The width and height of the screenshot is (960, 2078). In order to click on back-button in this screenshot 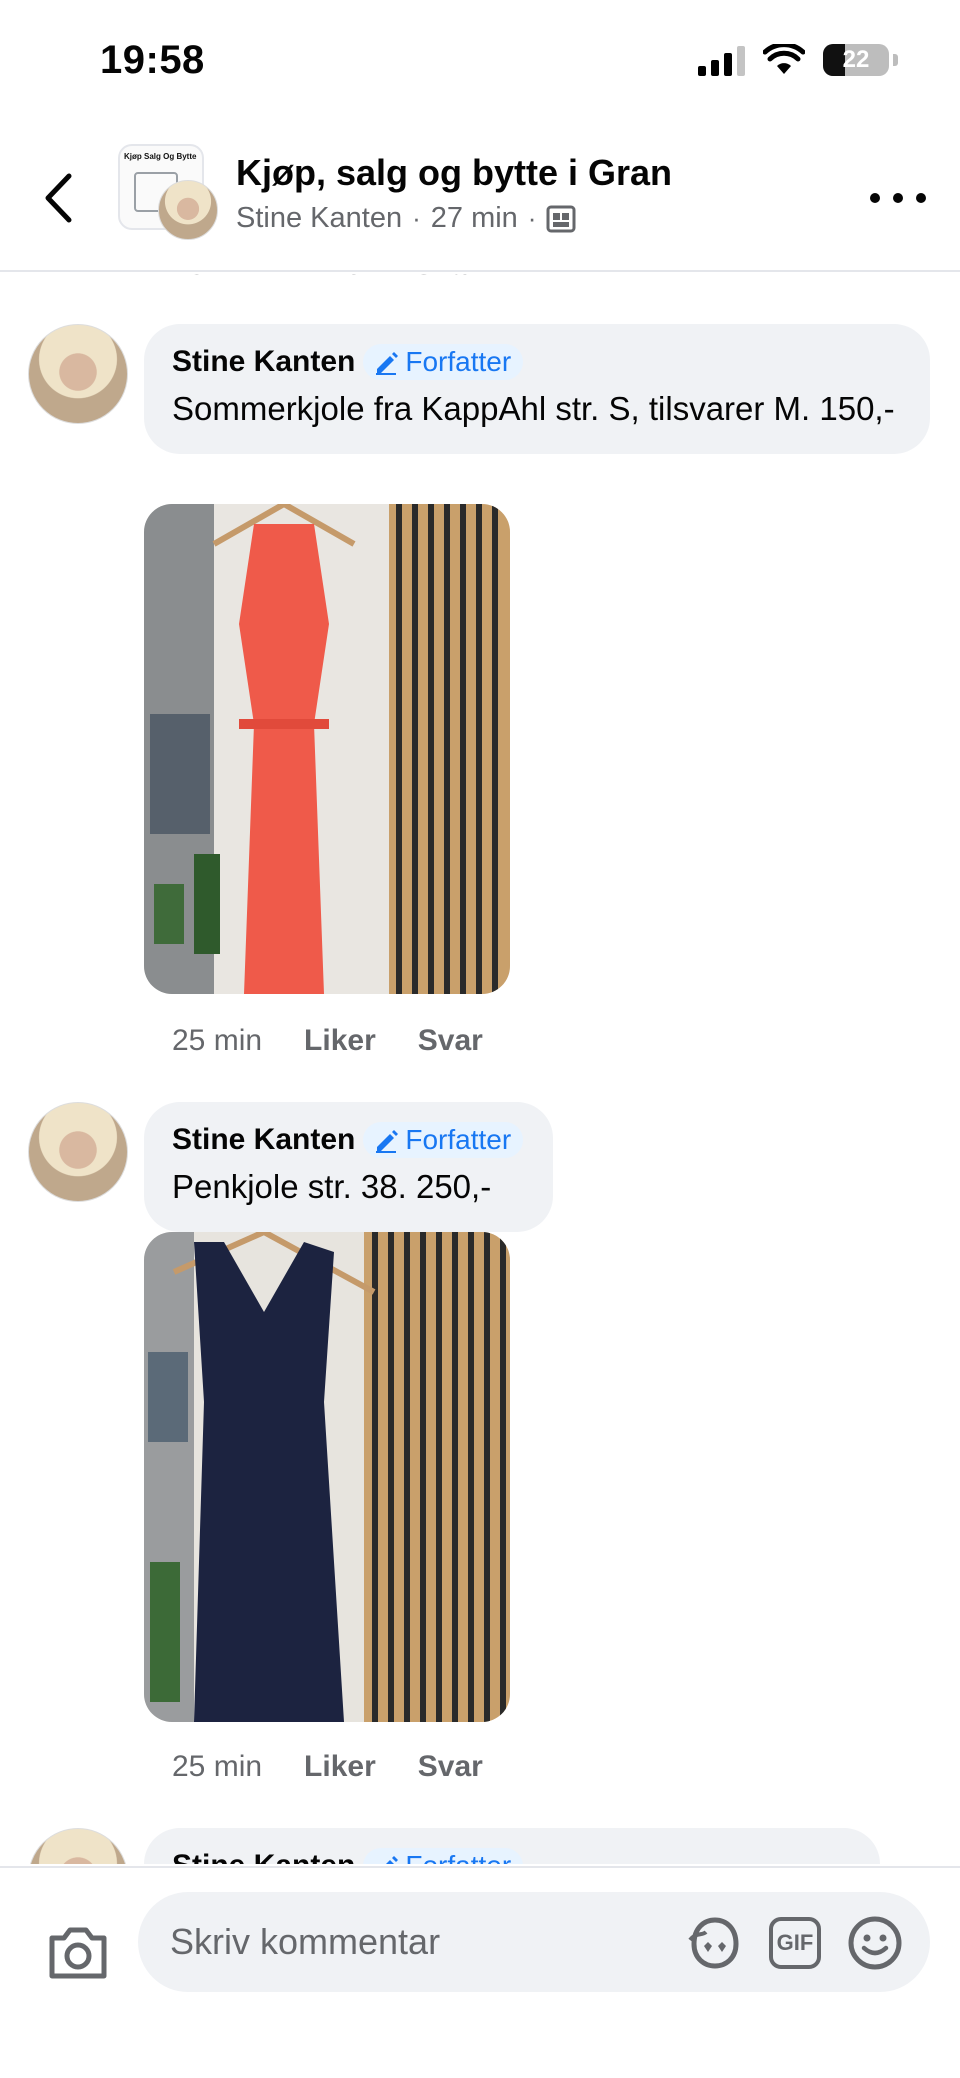, I will do `click(58, 198)`.